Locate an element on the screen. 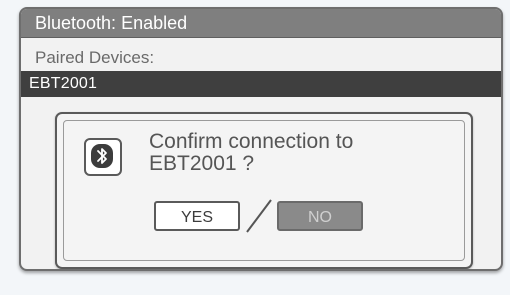 The image size is (510, 295). bluetooth-icon is located at coordinates (103, 157).